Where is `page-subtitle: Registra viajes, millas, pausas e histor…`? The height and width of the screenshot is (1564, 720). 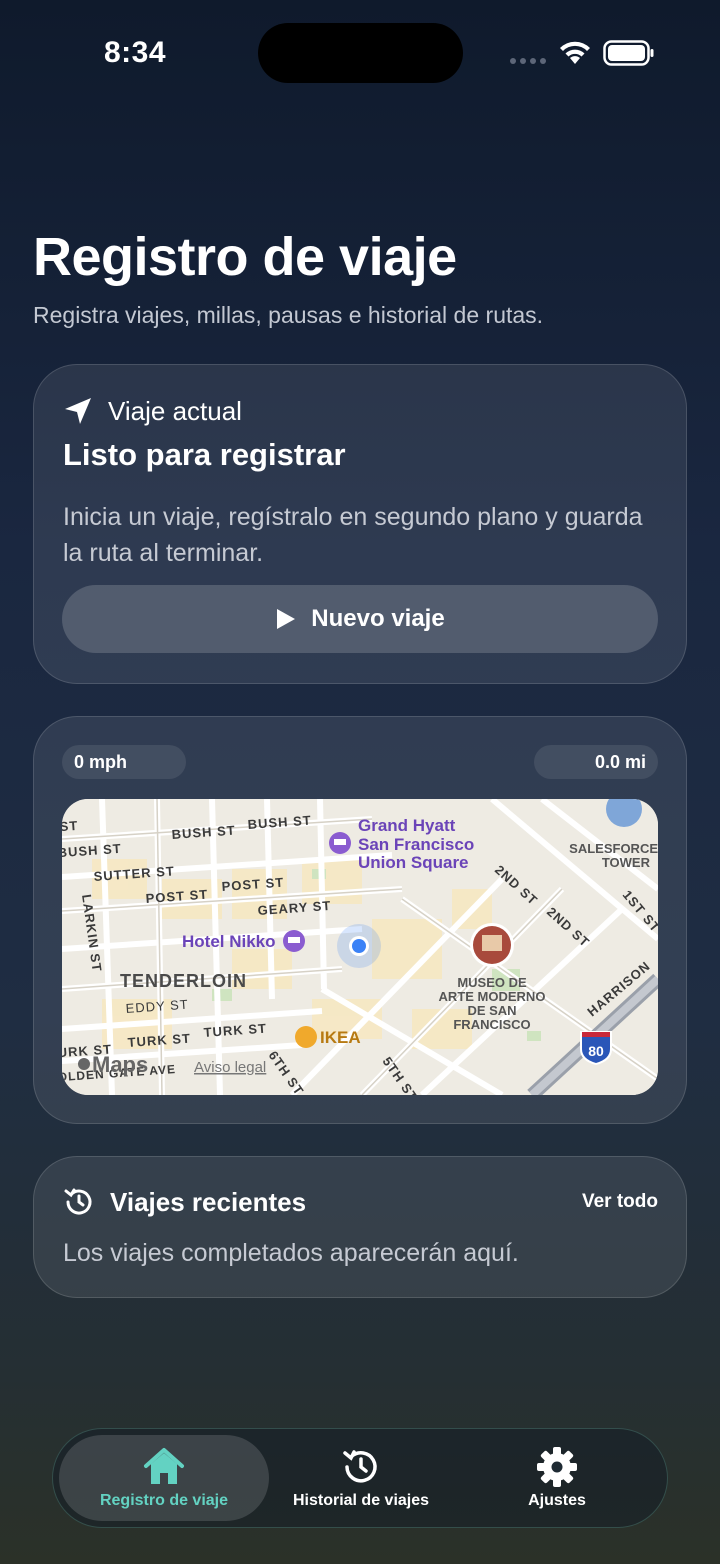
page-subtitle: Registra viajes, millas, pausas e histor… is located at coordinates (288, 315).